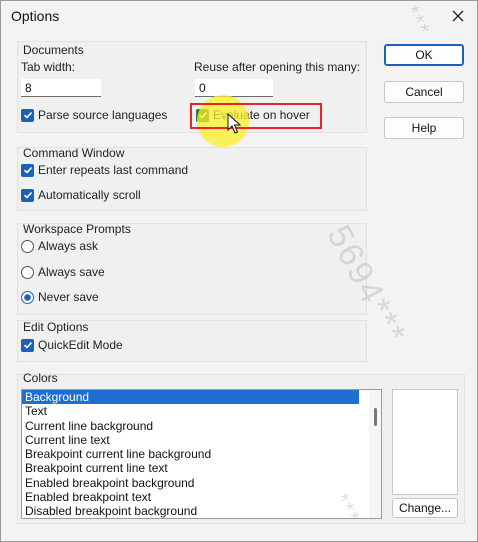 Image resolution: width=478 pixels, height=542 pixels. I want to click on window-title: Options, so click(35, 16).